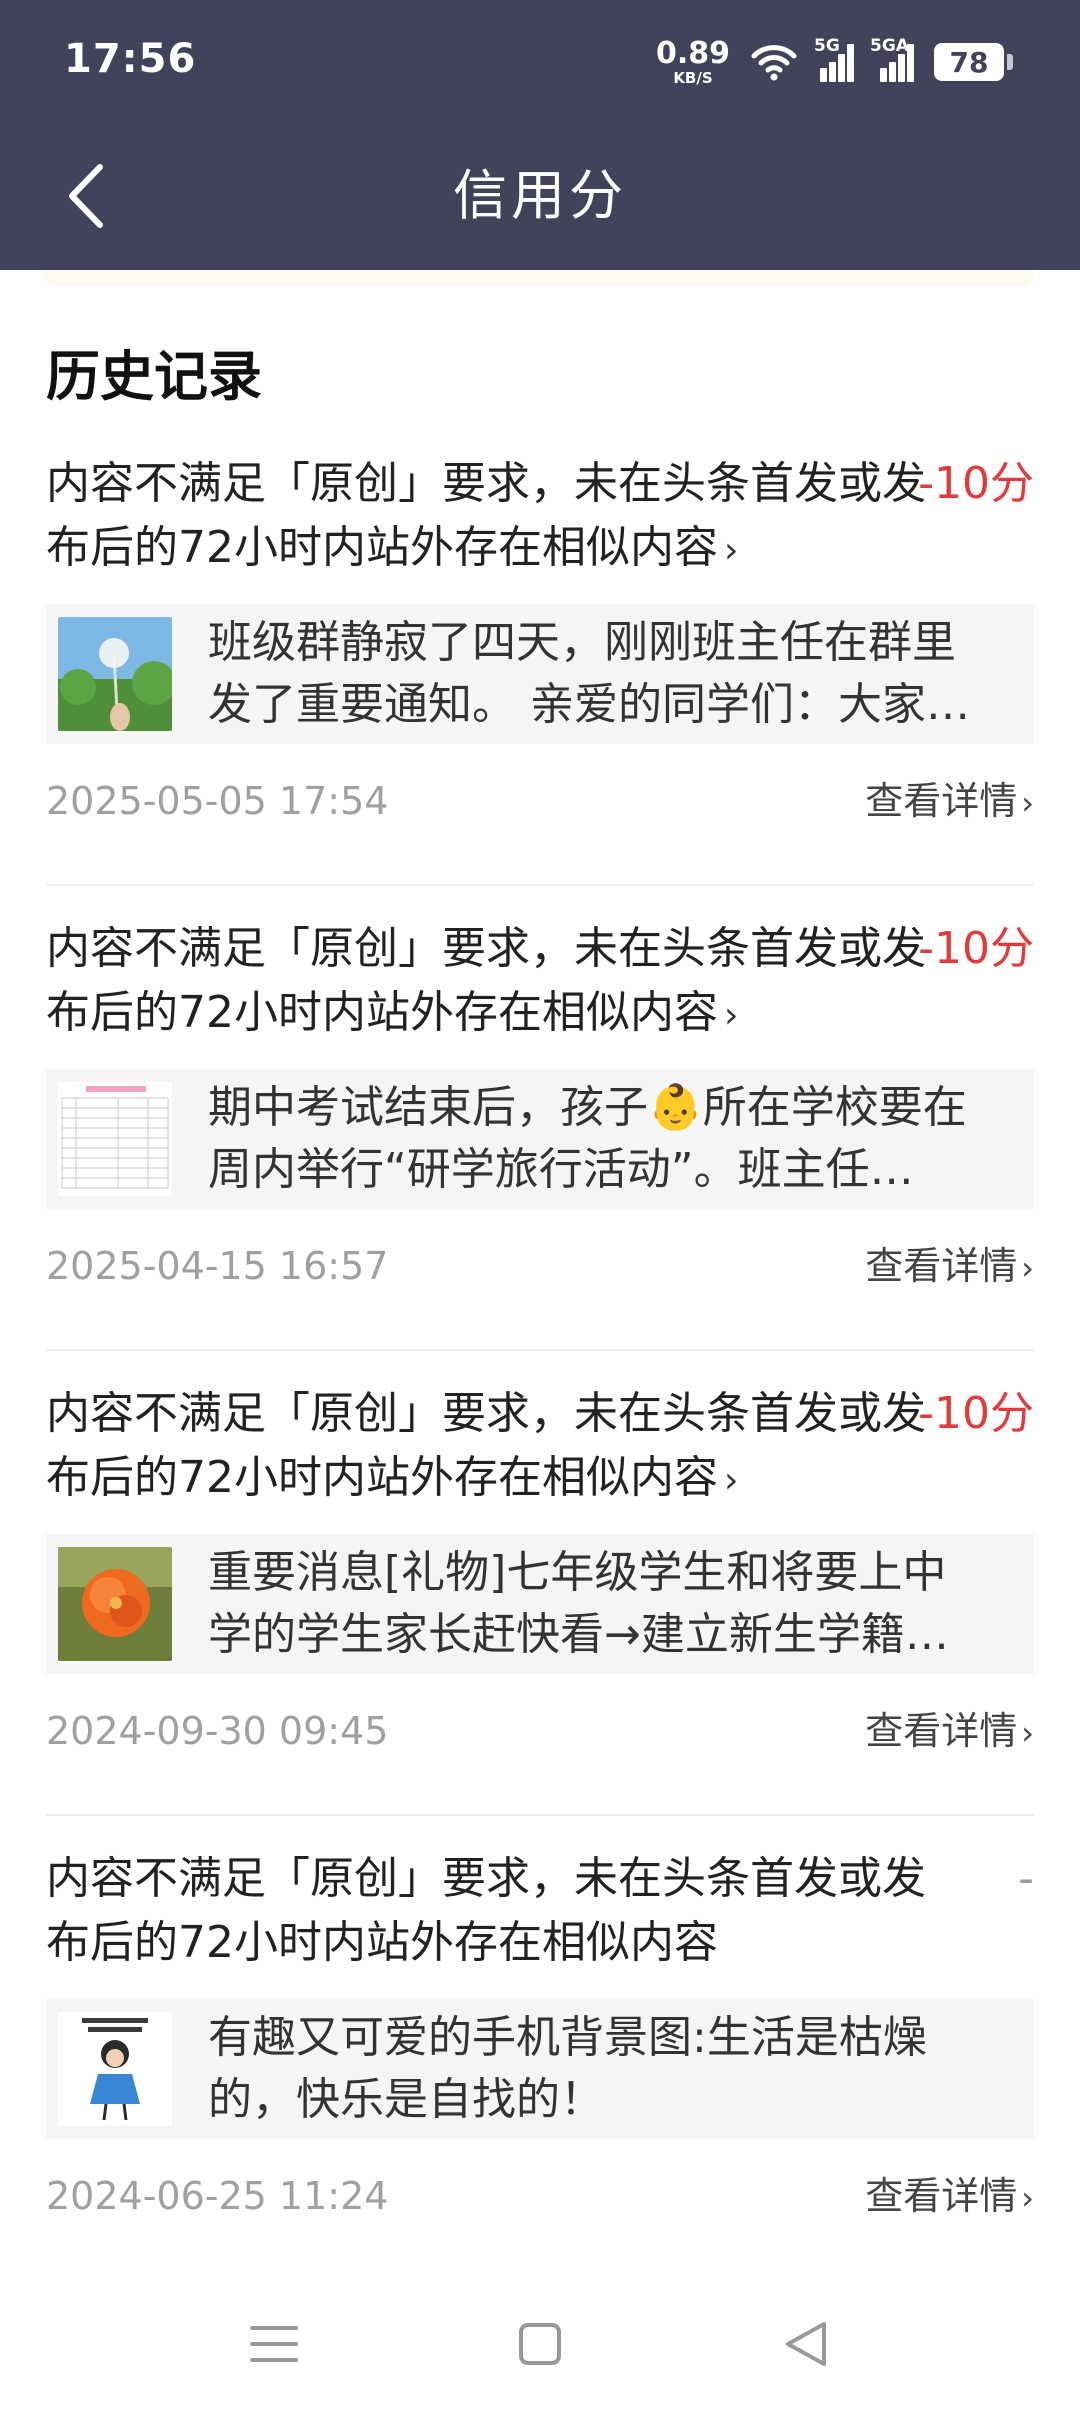 The width and height of the screenshot is (1080, 2412). What do you see at coordinates (693, 77) in the screenshot?
I see `network-speed-unit: KB/S` at bounding box center [693, 77].